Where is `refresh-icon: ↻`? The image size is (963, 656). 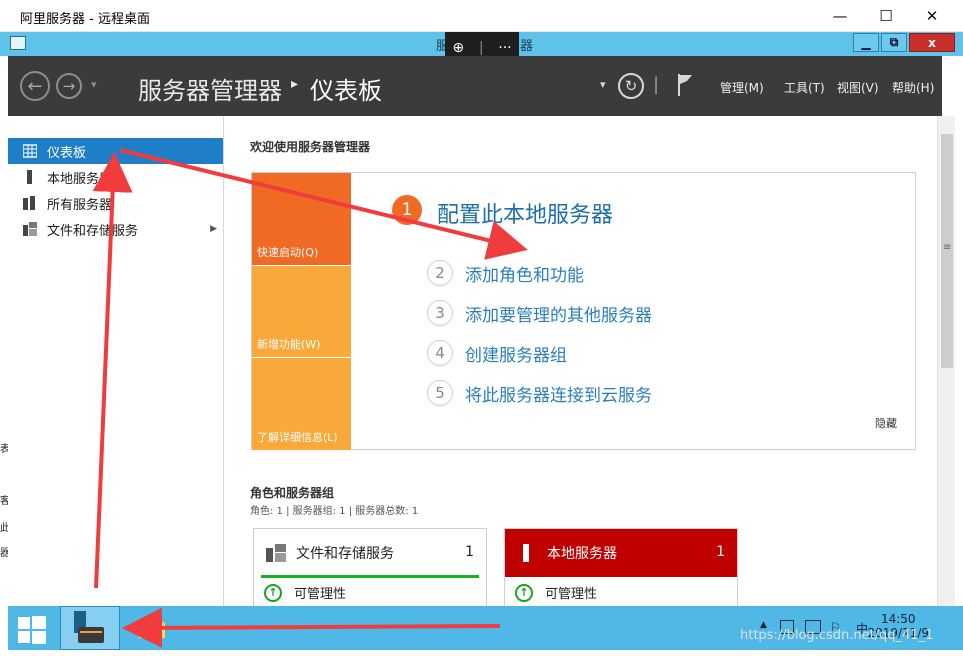
refresh-icon: ↻ is located at coordinates (631, 86).